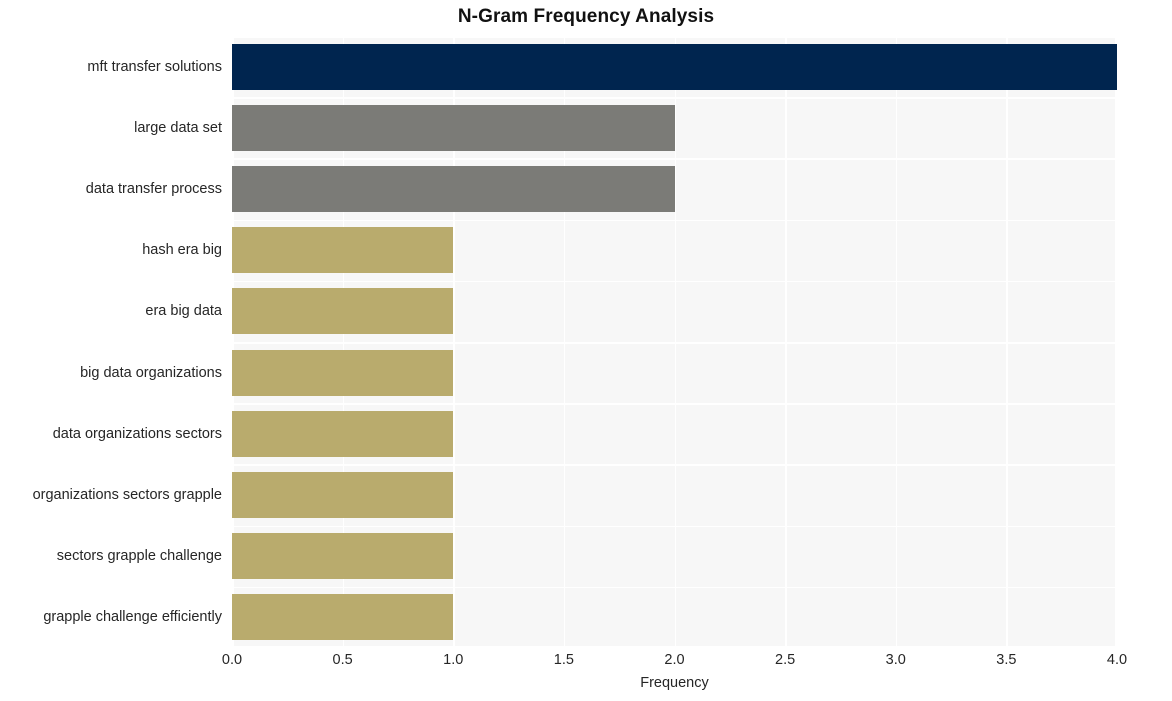 The height and width of the screenshot is (701, 1172). What do you see at coordinates (232, 660) in the screenshot?
I see `x-axis-tick-label: 0.0` at bounding box center [232, 660].